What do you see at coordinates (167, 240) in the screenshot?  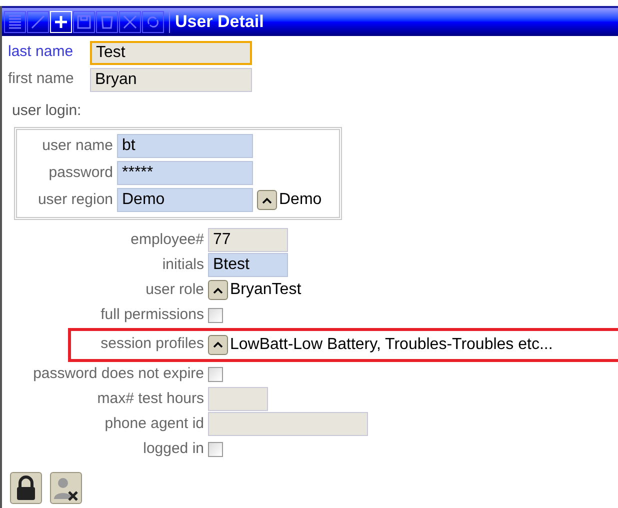 I see `field-label: employee#` at bounding box center [167, 240].